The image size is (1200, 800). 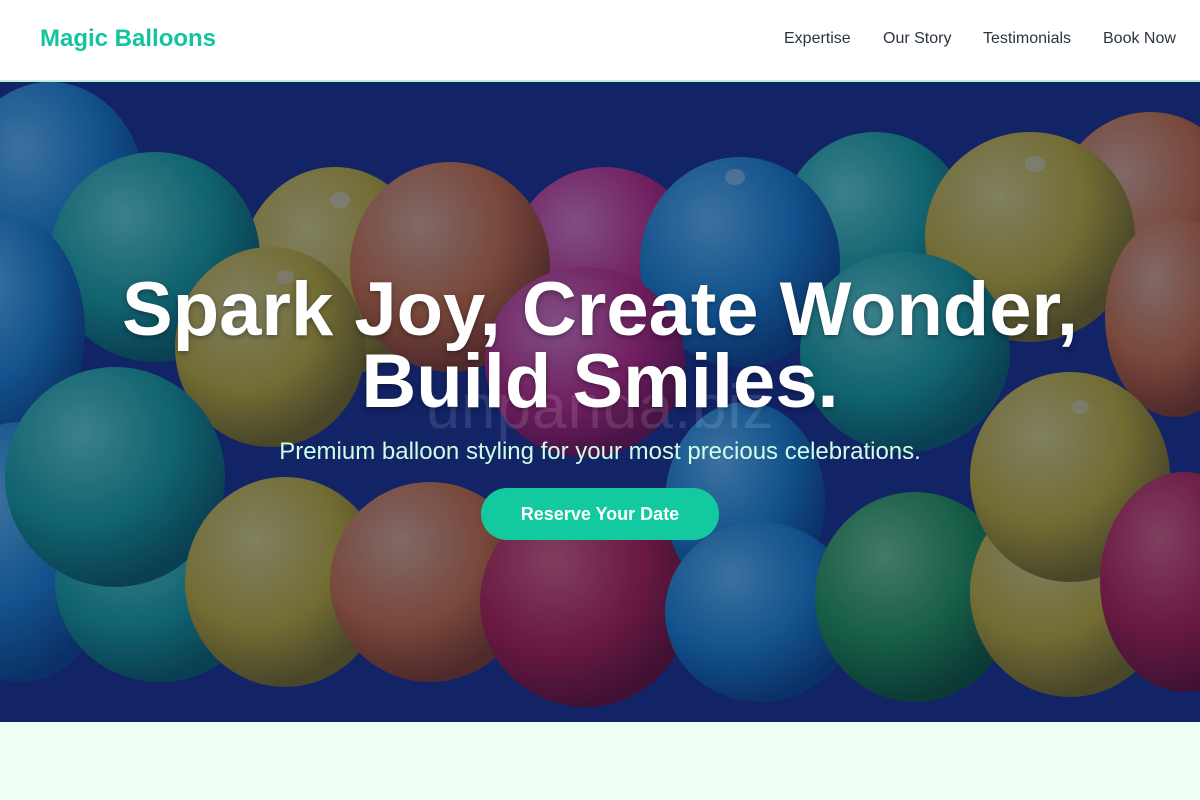 What do you see at coordinates (1027, 39) in the screenshot?
I see `nav-link-testimonials: Testimonials` at bounding box center [1027, 39].